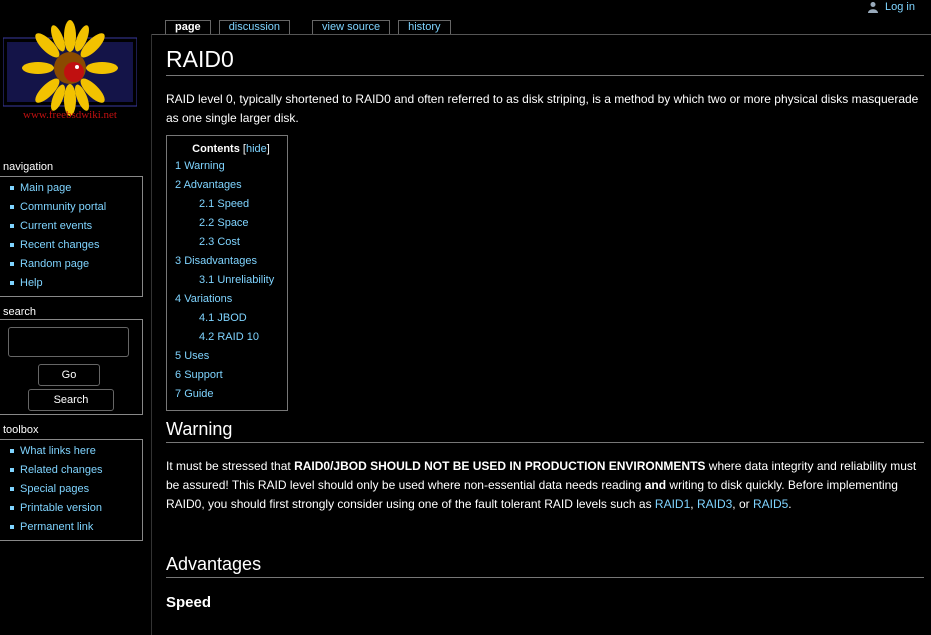  I want to click on login-link: Log in, so click(891, 7).